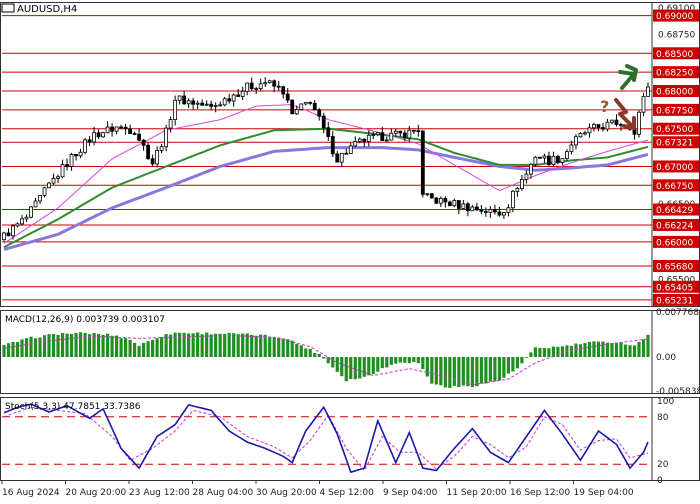 This screenshot has width=700, height=504. Describe the element at coordinates (674, 211) in the screenshot. I see `price-level-label: 0.66429` at that location.